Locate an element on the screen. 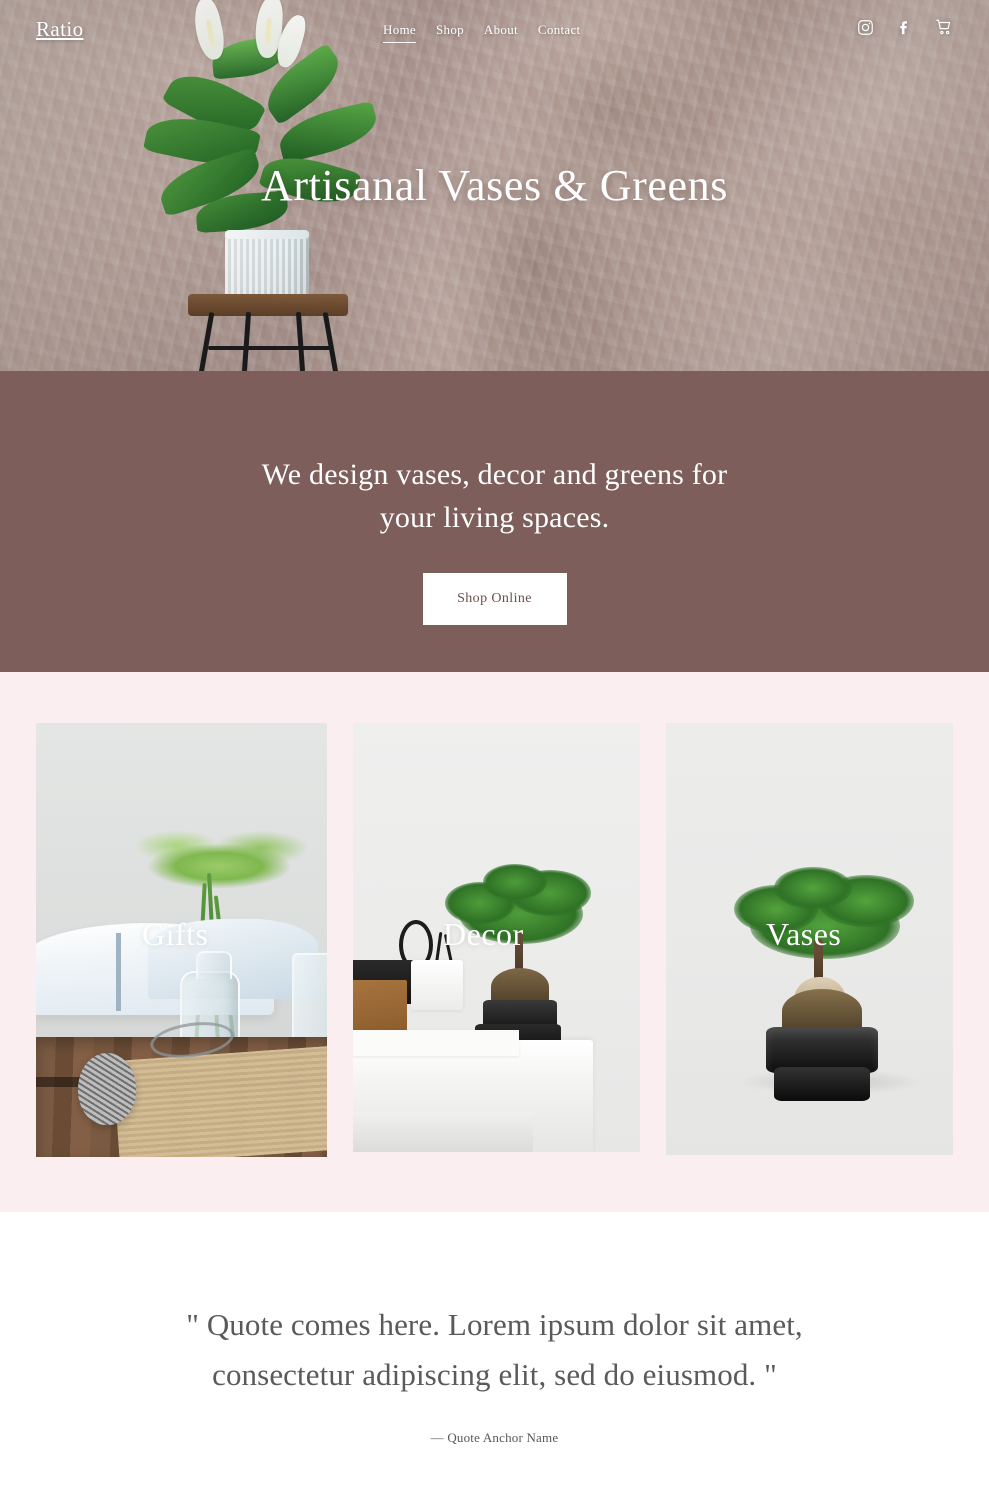 This screenshot has width=989, height=1500. hero-title: Artisanal Vases & Greens is located at coordinates (494, 185).